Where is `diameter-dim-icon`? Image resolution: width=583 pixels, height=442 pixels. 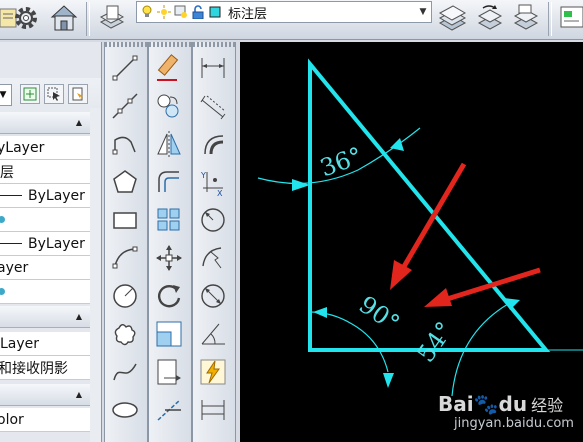 diameter-dim-icon is located at coordinates (213, 296).